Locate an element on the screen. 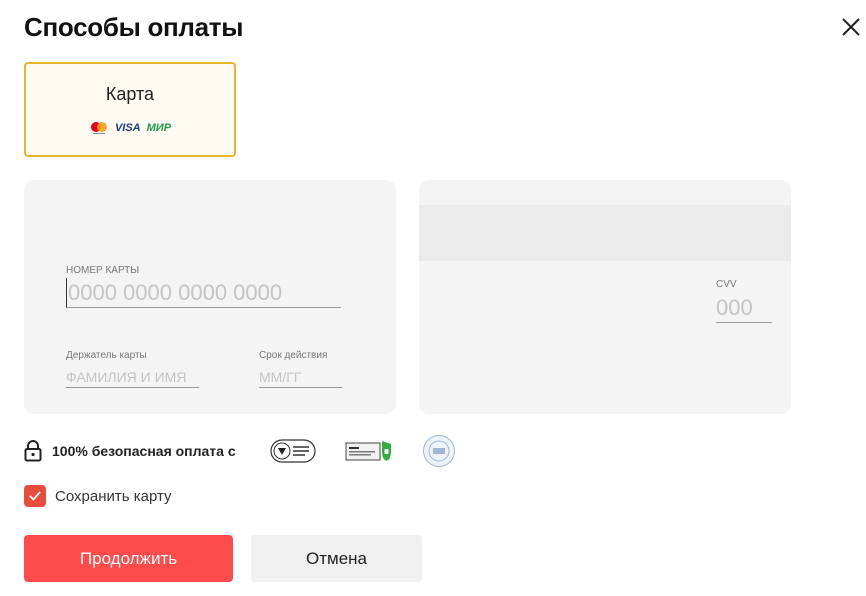 The image size is (866, 596). magnetic-stripe is located at coordinates (605, 233).